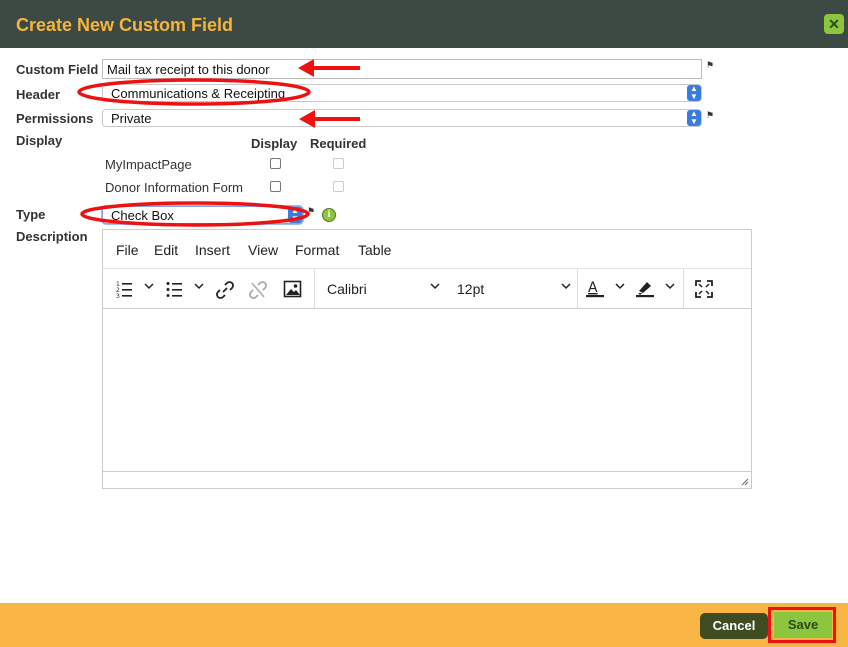  Describe the element at coordinates (148, 164) in the screenshot. I see `display-row-label: MyImpactPage` at that location.